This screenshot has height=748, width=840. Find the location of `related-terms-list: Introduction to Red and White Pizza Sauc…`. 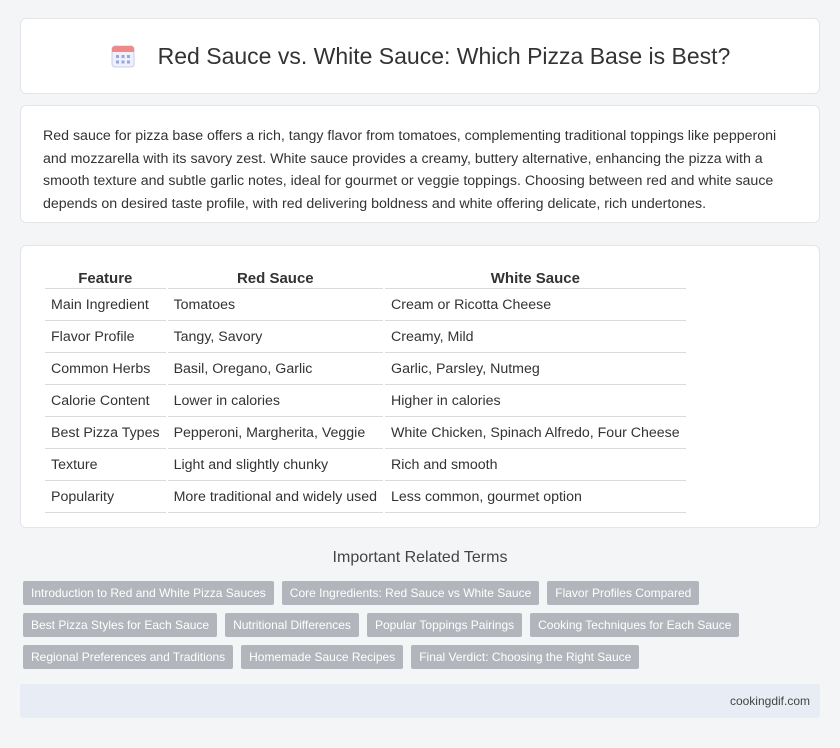

related-terms-list: Introduction to Red and White Pizza Sauc… is located at coordinates (423, 629).